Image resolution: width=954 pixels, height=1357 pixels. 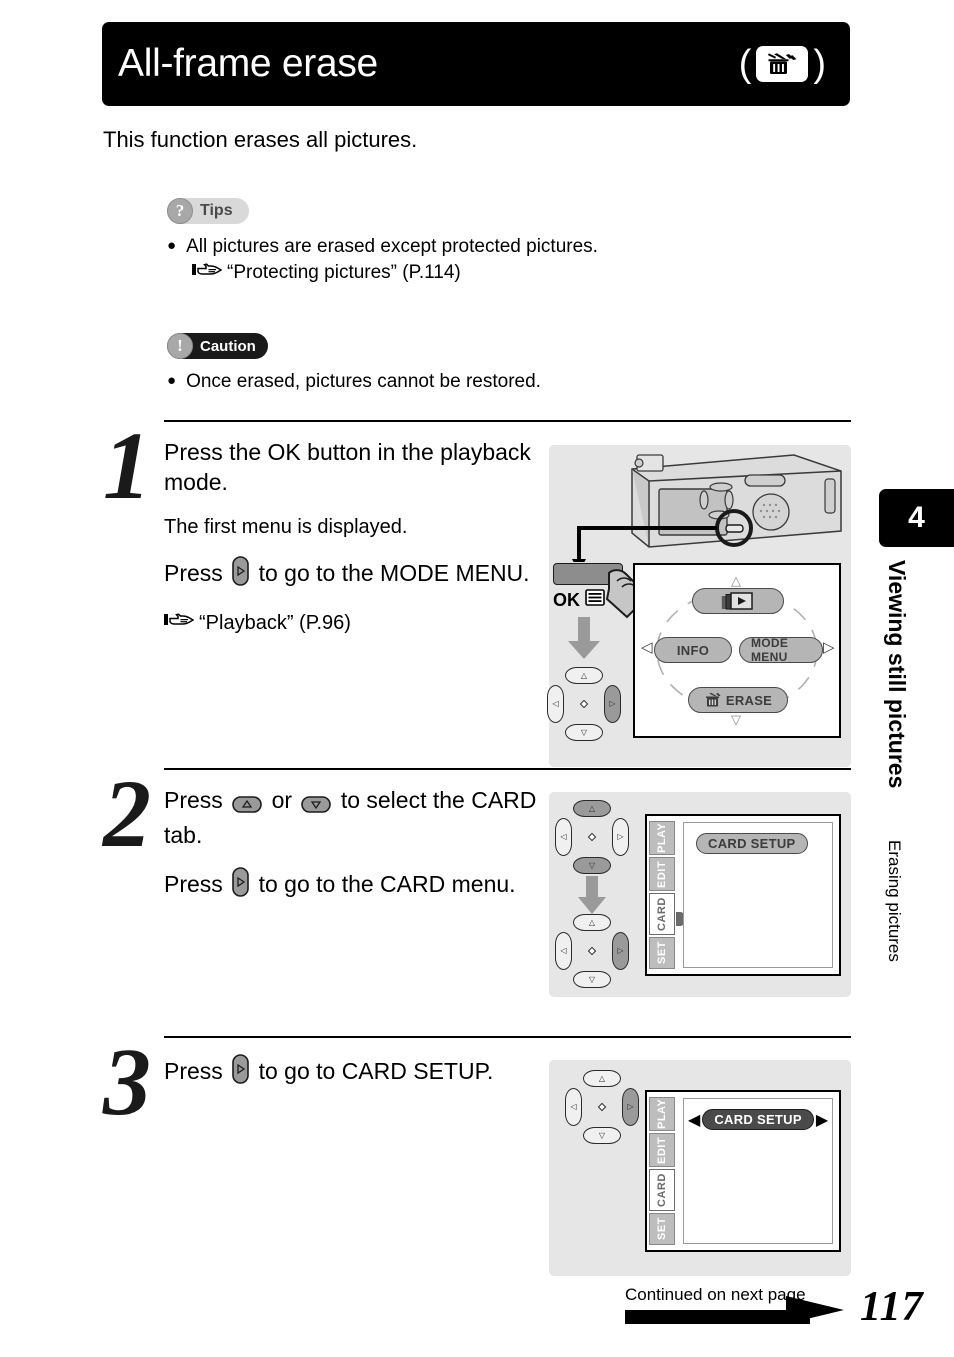 I want to click on exclamation-mark-icon: !, so click(x=180, y=346).